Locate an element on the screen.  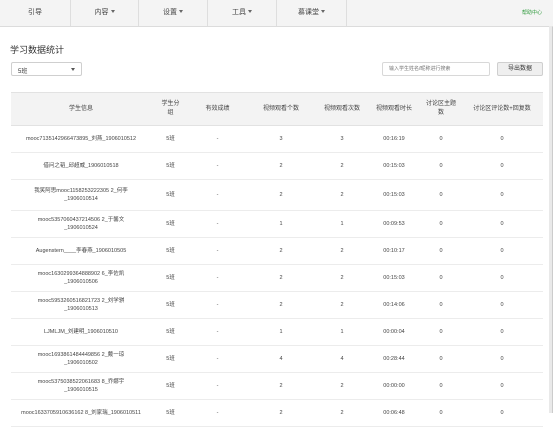
cell-student-info: 我笑阿思mooc1158253222305 2_何李_1906010514 is located at coordinates (81, 195).